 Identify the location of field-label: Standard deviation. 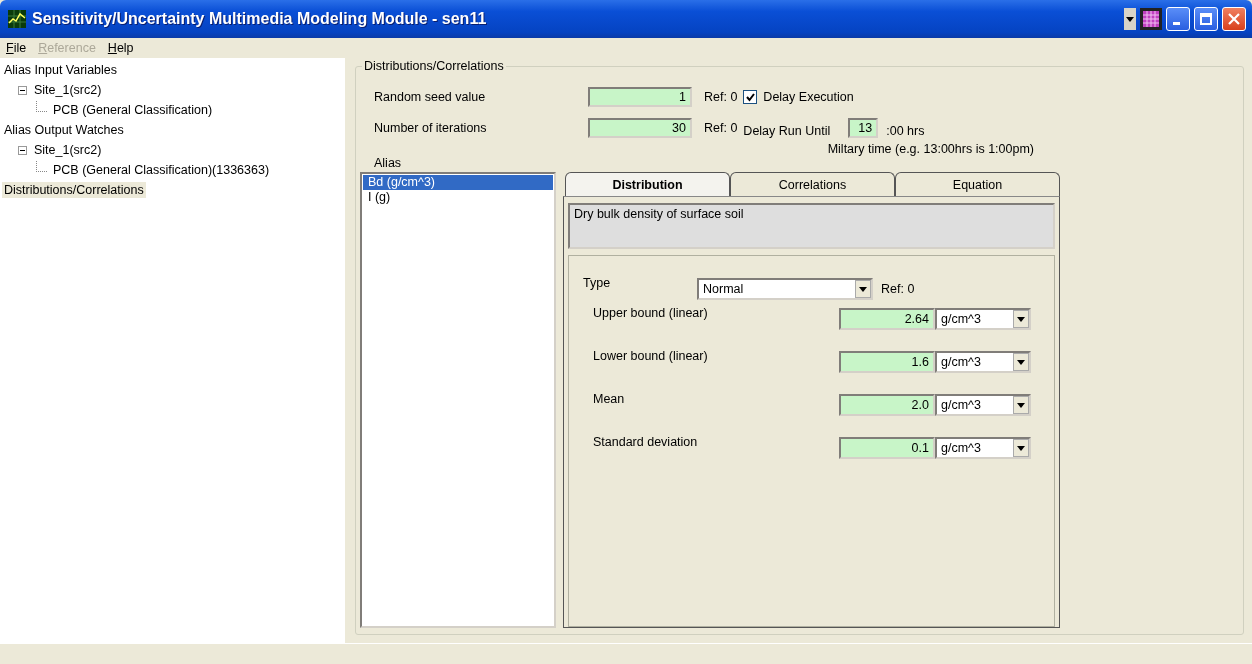
(645, 442).